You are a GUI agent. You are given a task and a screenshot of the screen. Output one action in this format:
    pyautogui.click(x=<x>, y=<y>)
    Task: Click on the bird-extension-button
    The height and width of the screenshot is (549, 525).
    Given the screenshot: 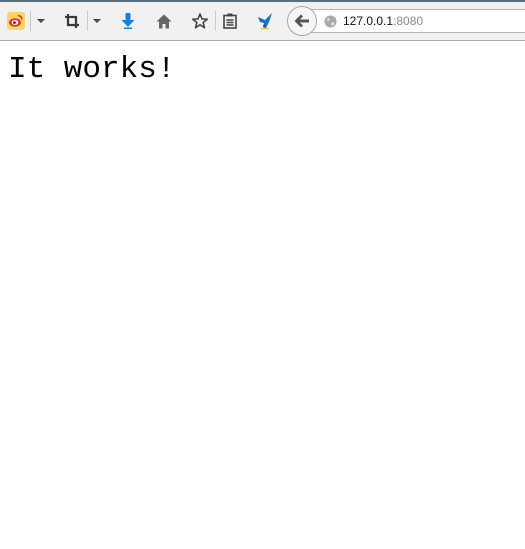 What is the action you would take?
    pyautogui.click(x=266, y=21)
    